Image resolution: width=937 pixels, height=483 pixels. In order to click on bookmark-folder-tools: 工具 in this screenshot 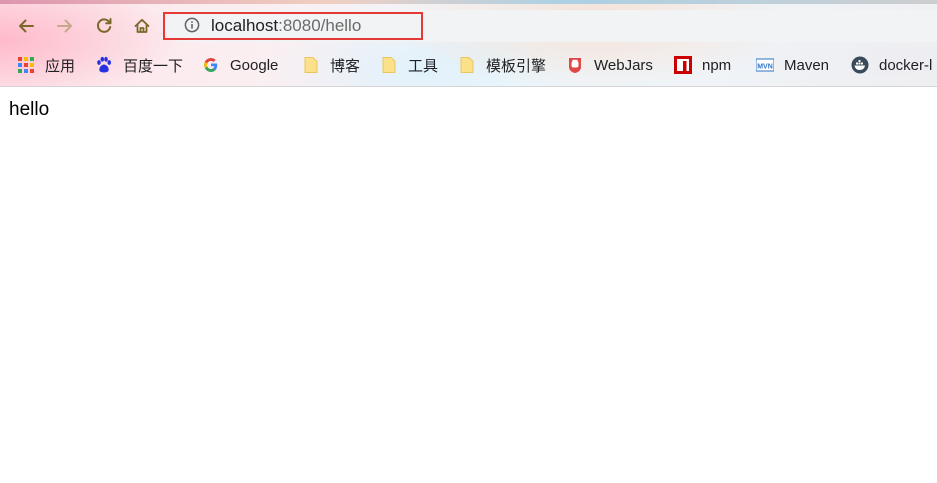, I will do `click(409, 65)`.